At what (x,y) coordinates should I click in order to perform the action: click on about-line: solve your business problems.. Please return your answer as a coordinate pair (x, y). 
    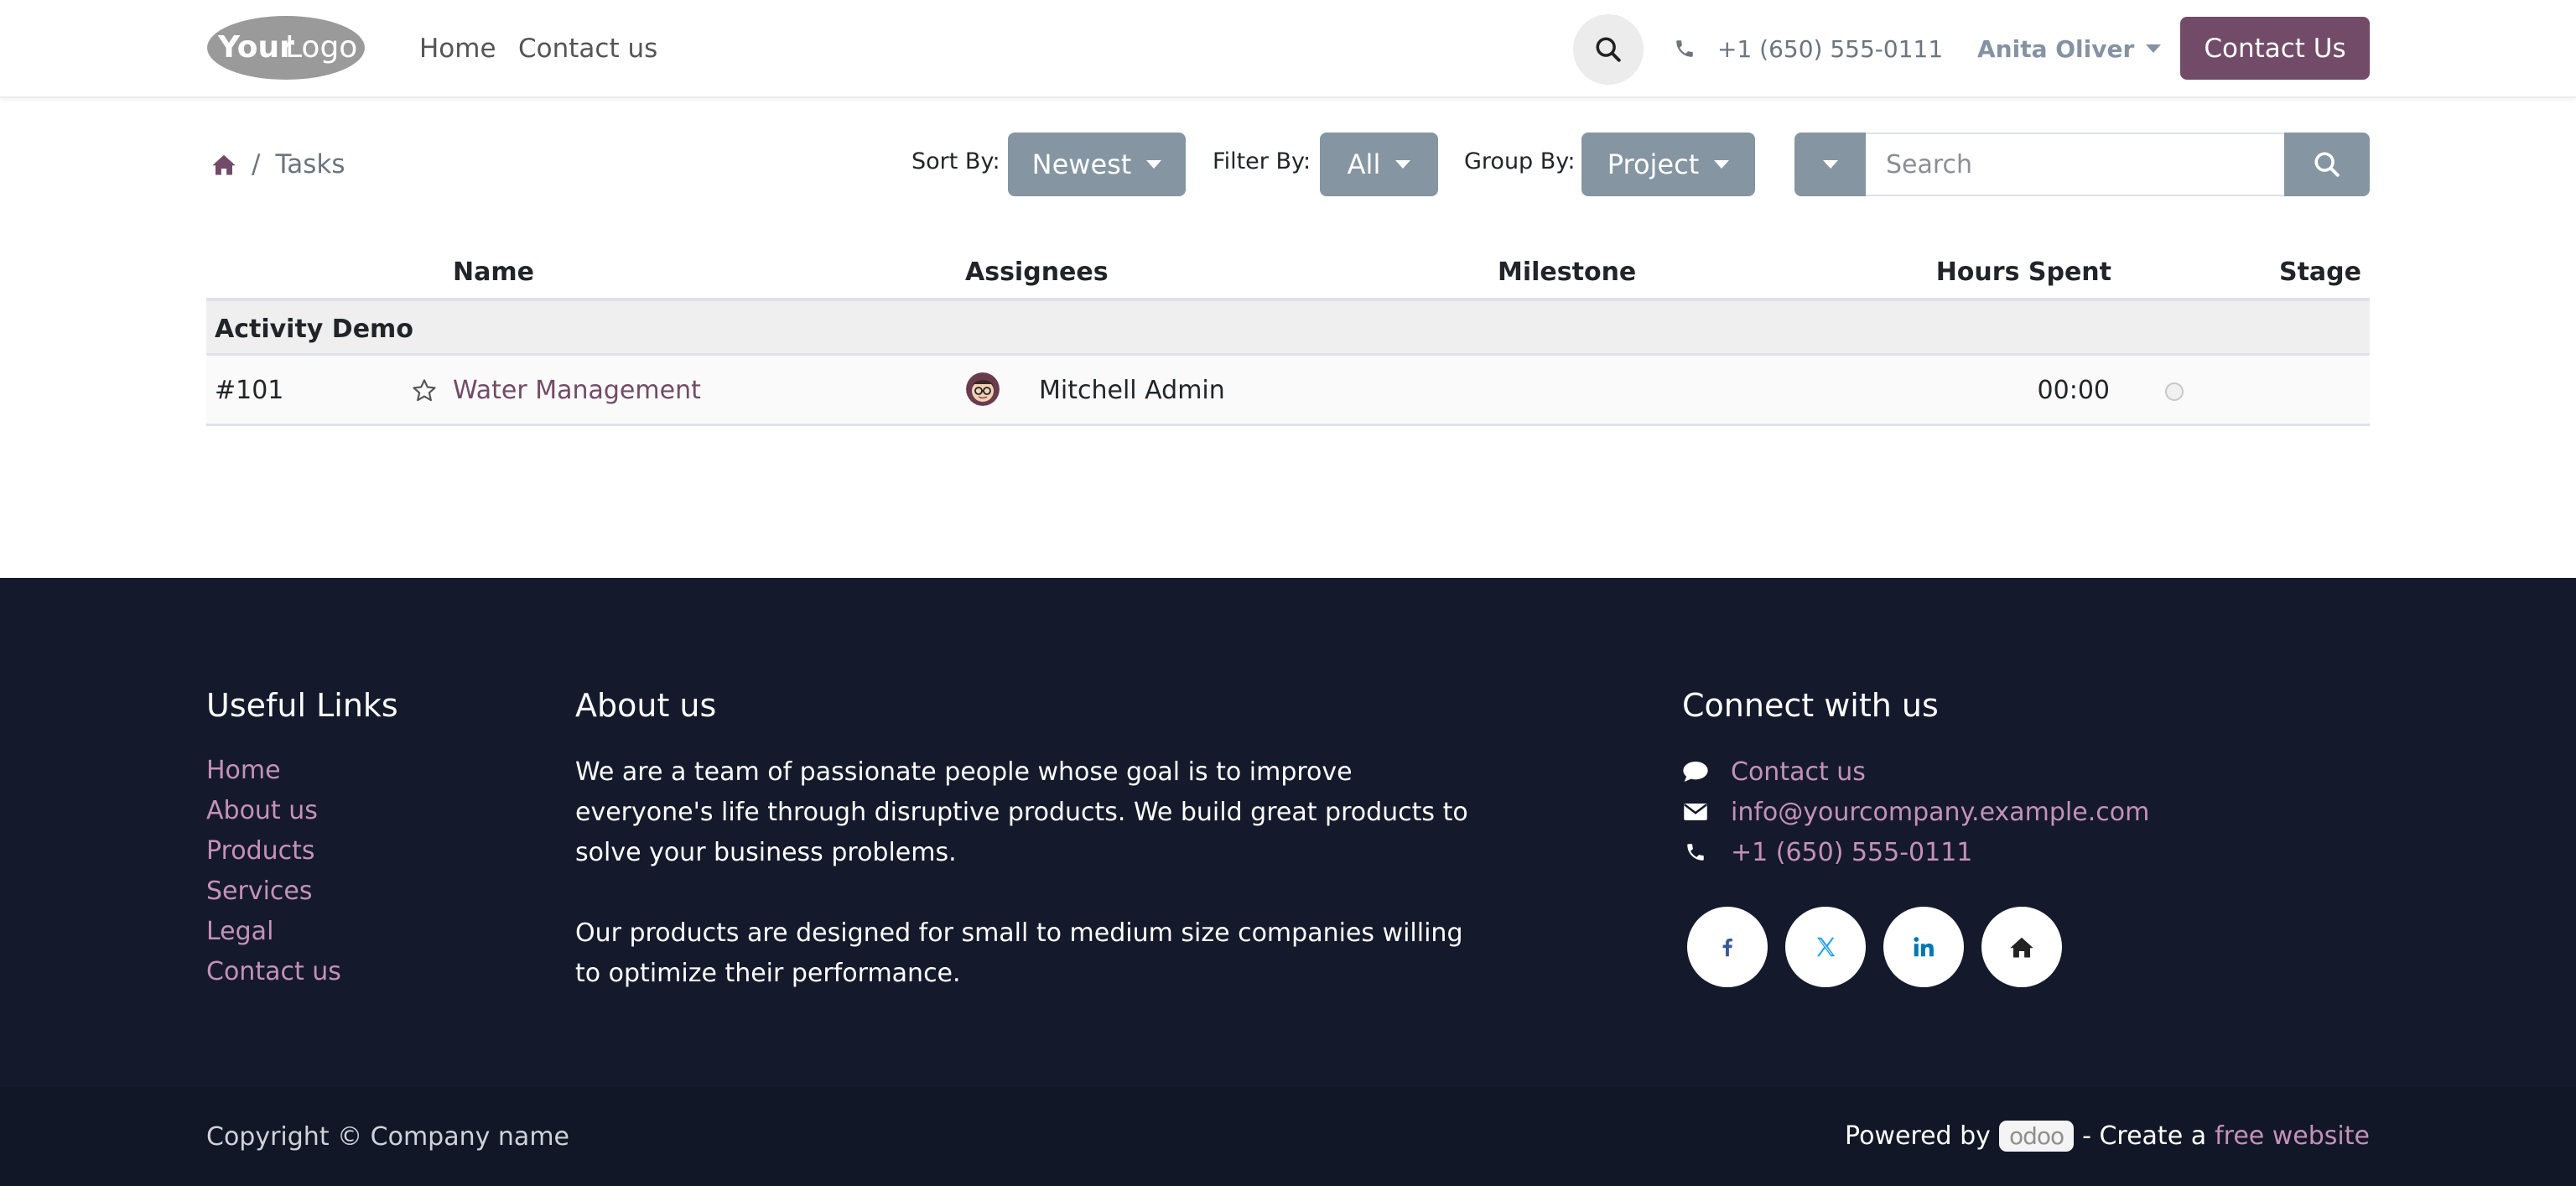
    Looking at the image, I should click on (766, 852).